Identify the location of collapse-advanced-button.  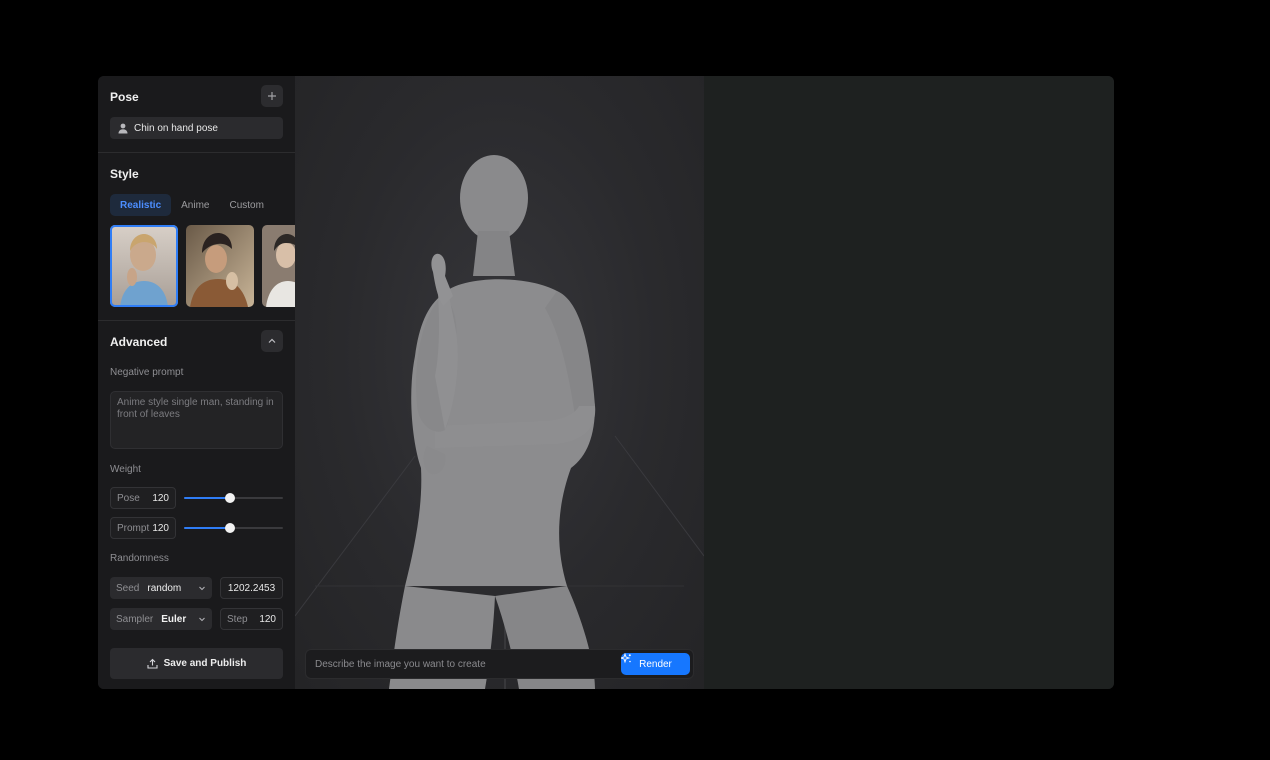
(272, 341).